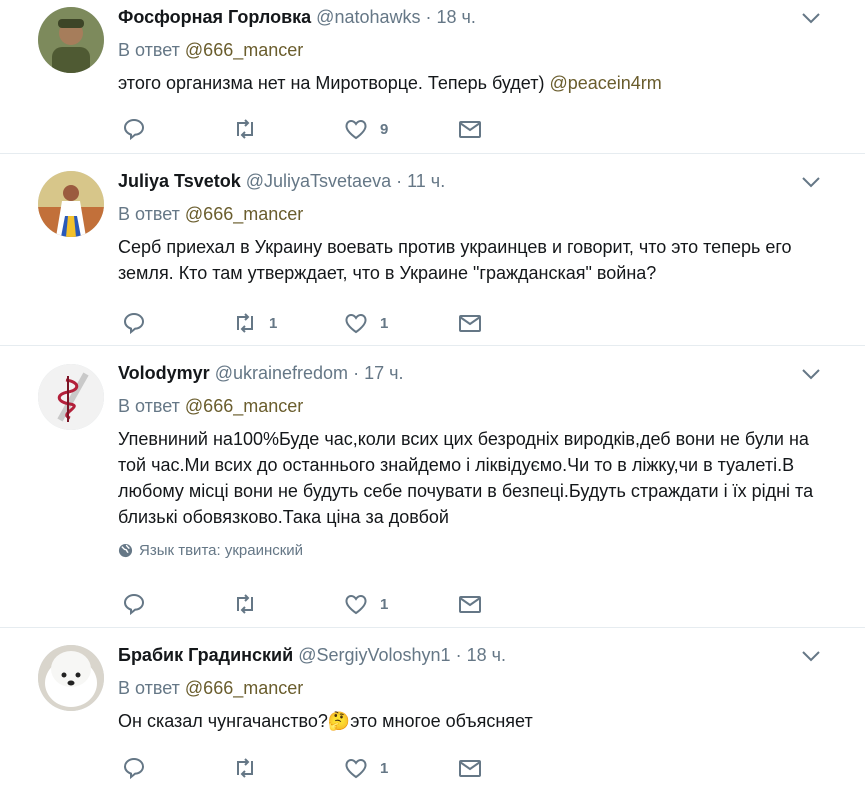 This screenshot has width=865, height=787. What do you see at coordinates (339, 721) in the screenshot?
I see `thinking-face-emoji: 🤔` at bounding box center [339, 721].